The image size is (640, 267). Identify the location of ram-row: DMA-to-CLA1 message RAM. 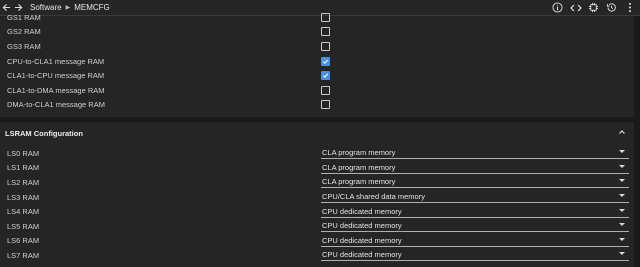
(320, 105).